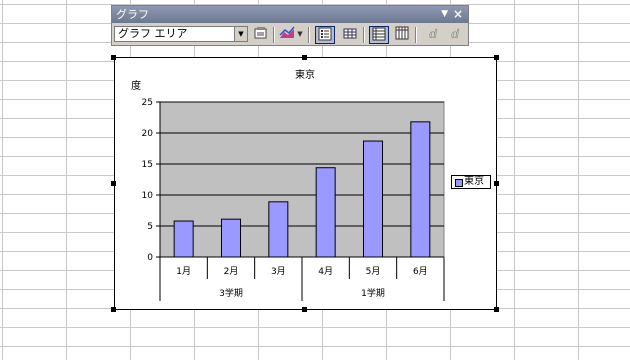 The image size is (630, 360). Describe the element at coordinates (231, 293) in the screenshot. I see `x-group-label: 3学期` at that location.